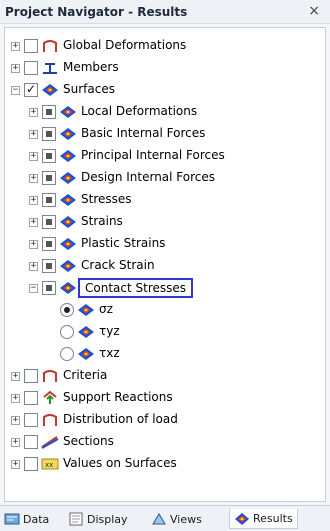  What do you see at coordinates (50, 46) in the screenshot?
I see `deformation-icon` at bounding box center [50, 46].